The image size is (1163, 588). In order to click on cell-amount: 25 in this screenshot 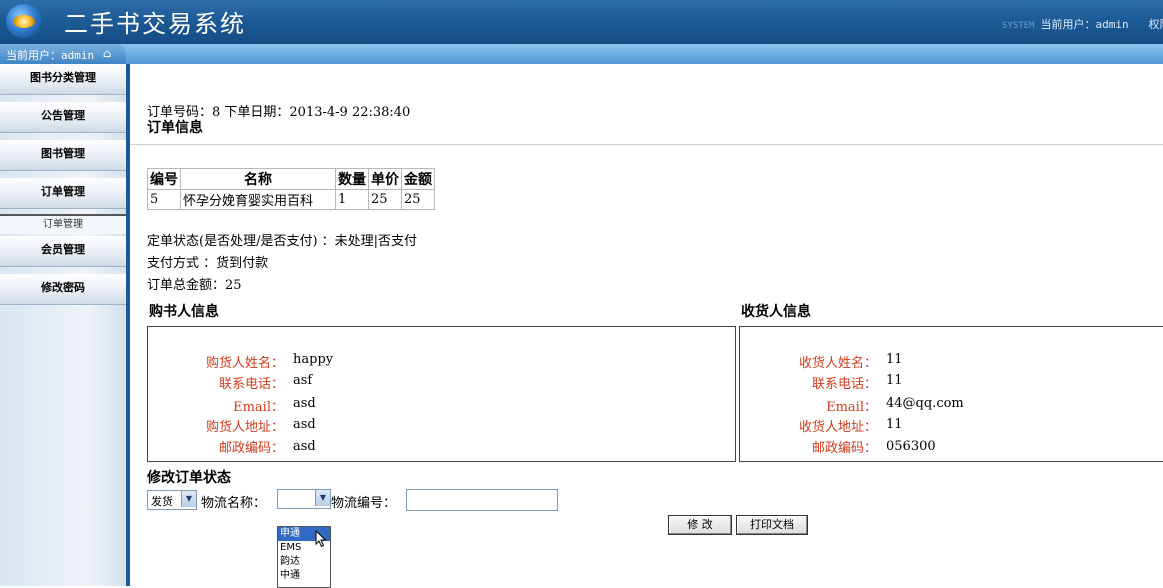, I will do `click(418, 199)`.